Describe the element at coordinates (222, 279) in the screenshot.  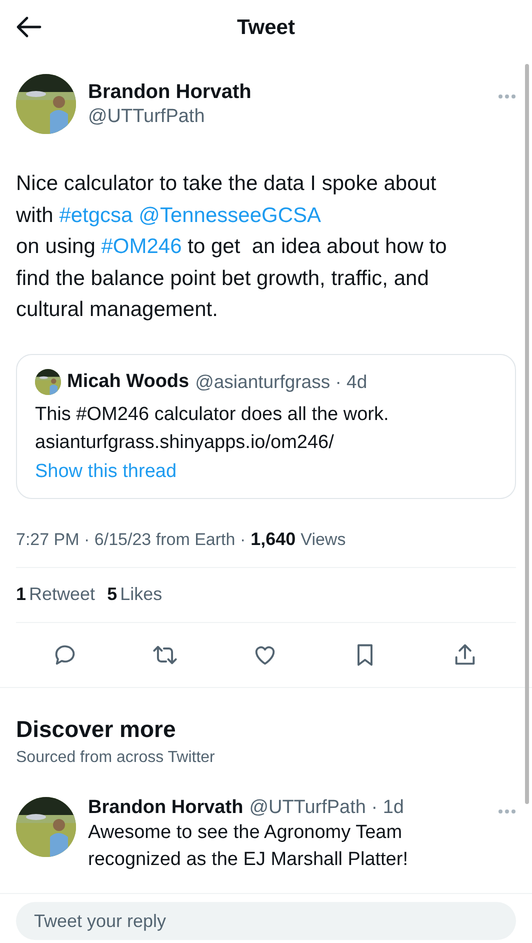
I see `tweet-text: find the balance point bet growth, traffic, and` at that location.